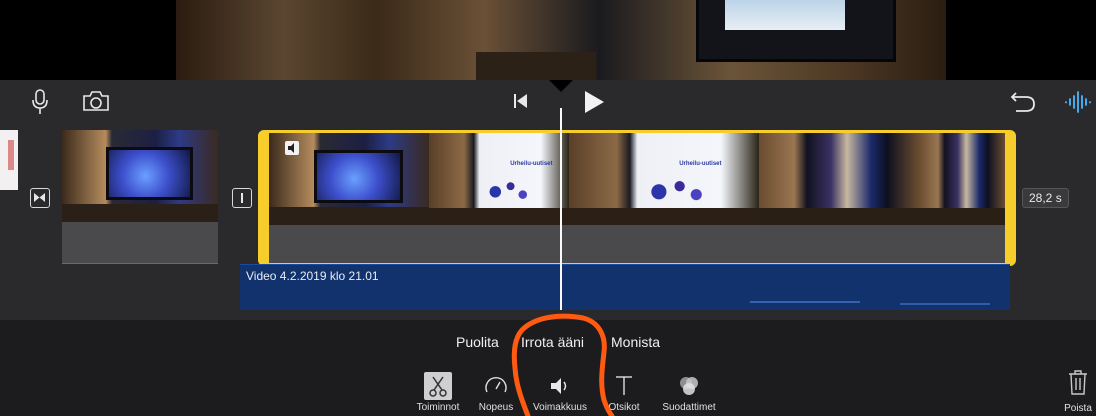 The height and width of the screenshot is (416, 1096). What do you see at coordinates (312, 276) in the screenshot?
I see `audio-clip-label: Video 4.2.2019 klo 21.01` at bounding box center [312, 276].